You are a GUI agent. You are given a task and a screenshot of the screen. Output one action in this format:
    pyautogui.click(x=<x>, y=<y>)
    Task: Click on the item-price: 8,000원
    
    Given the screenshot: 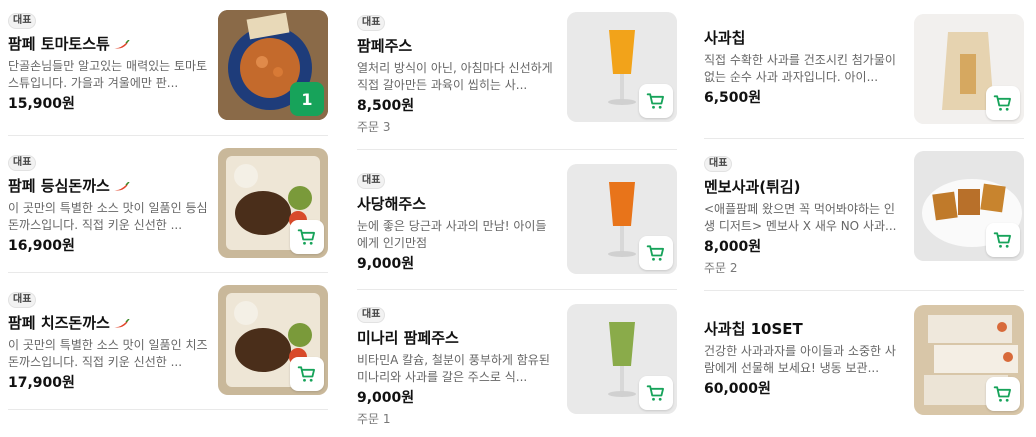 What is the action you would take?
    pyautogui.click(x=733, y=247)
    